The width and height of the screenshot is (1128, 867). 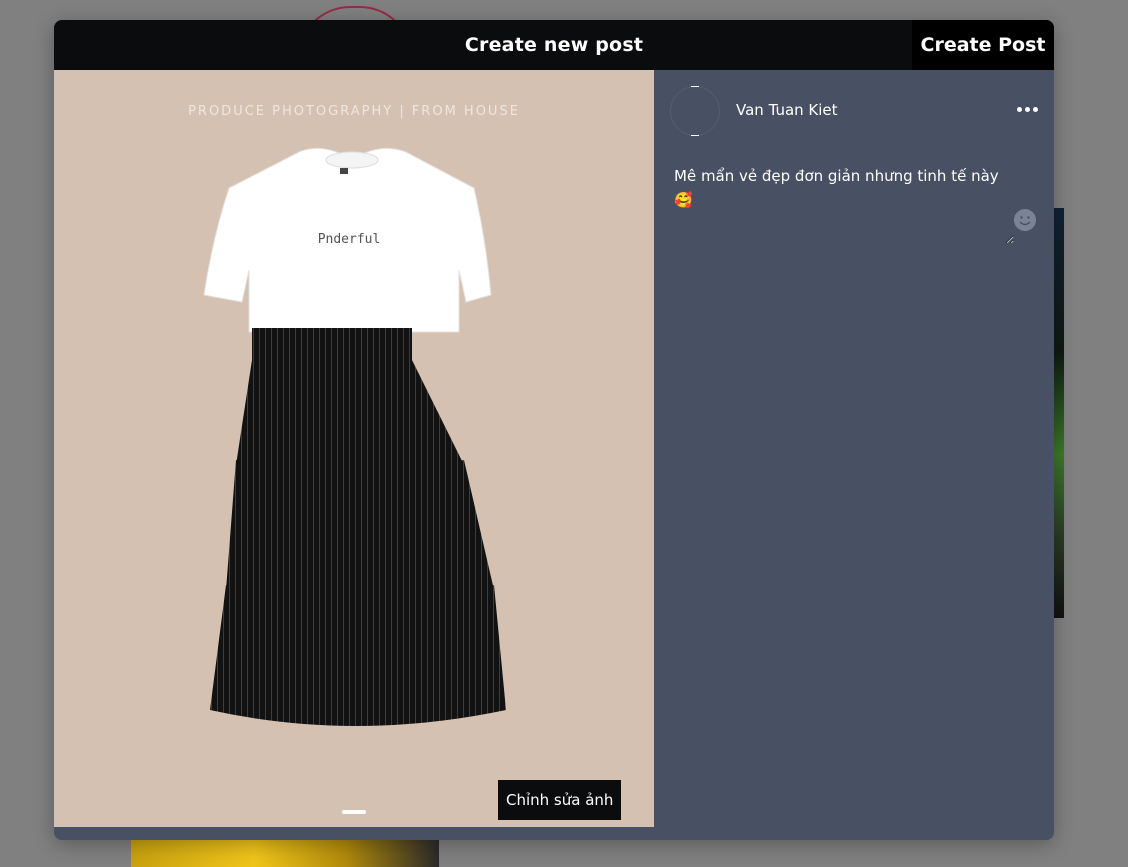 I want to click on emoji-icon, so click(x=1025, y=220).